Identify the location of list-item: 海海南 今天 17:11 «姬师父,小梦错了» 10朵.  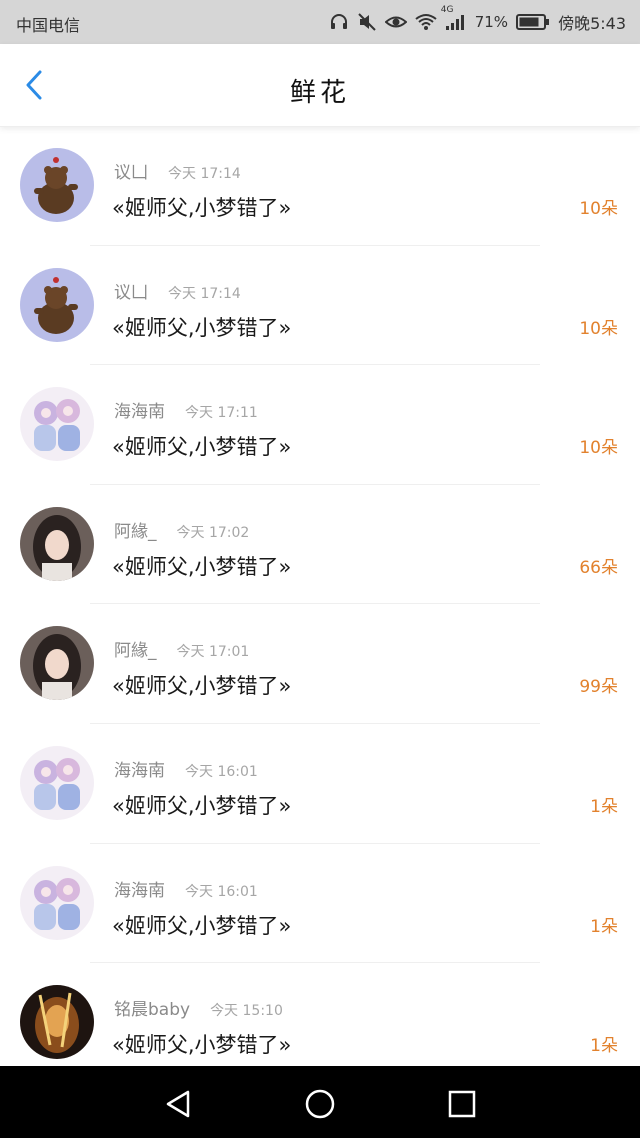
(320, 425).